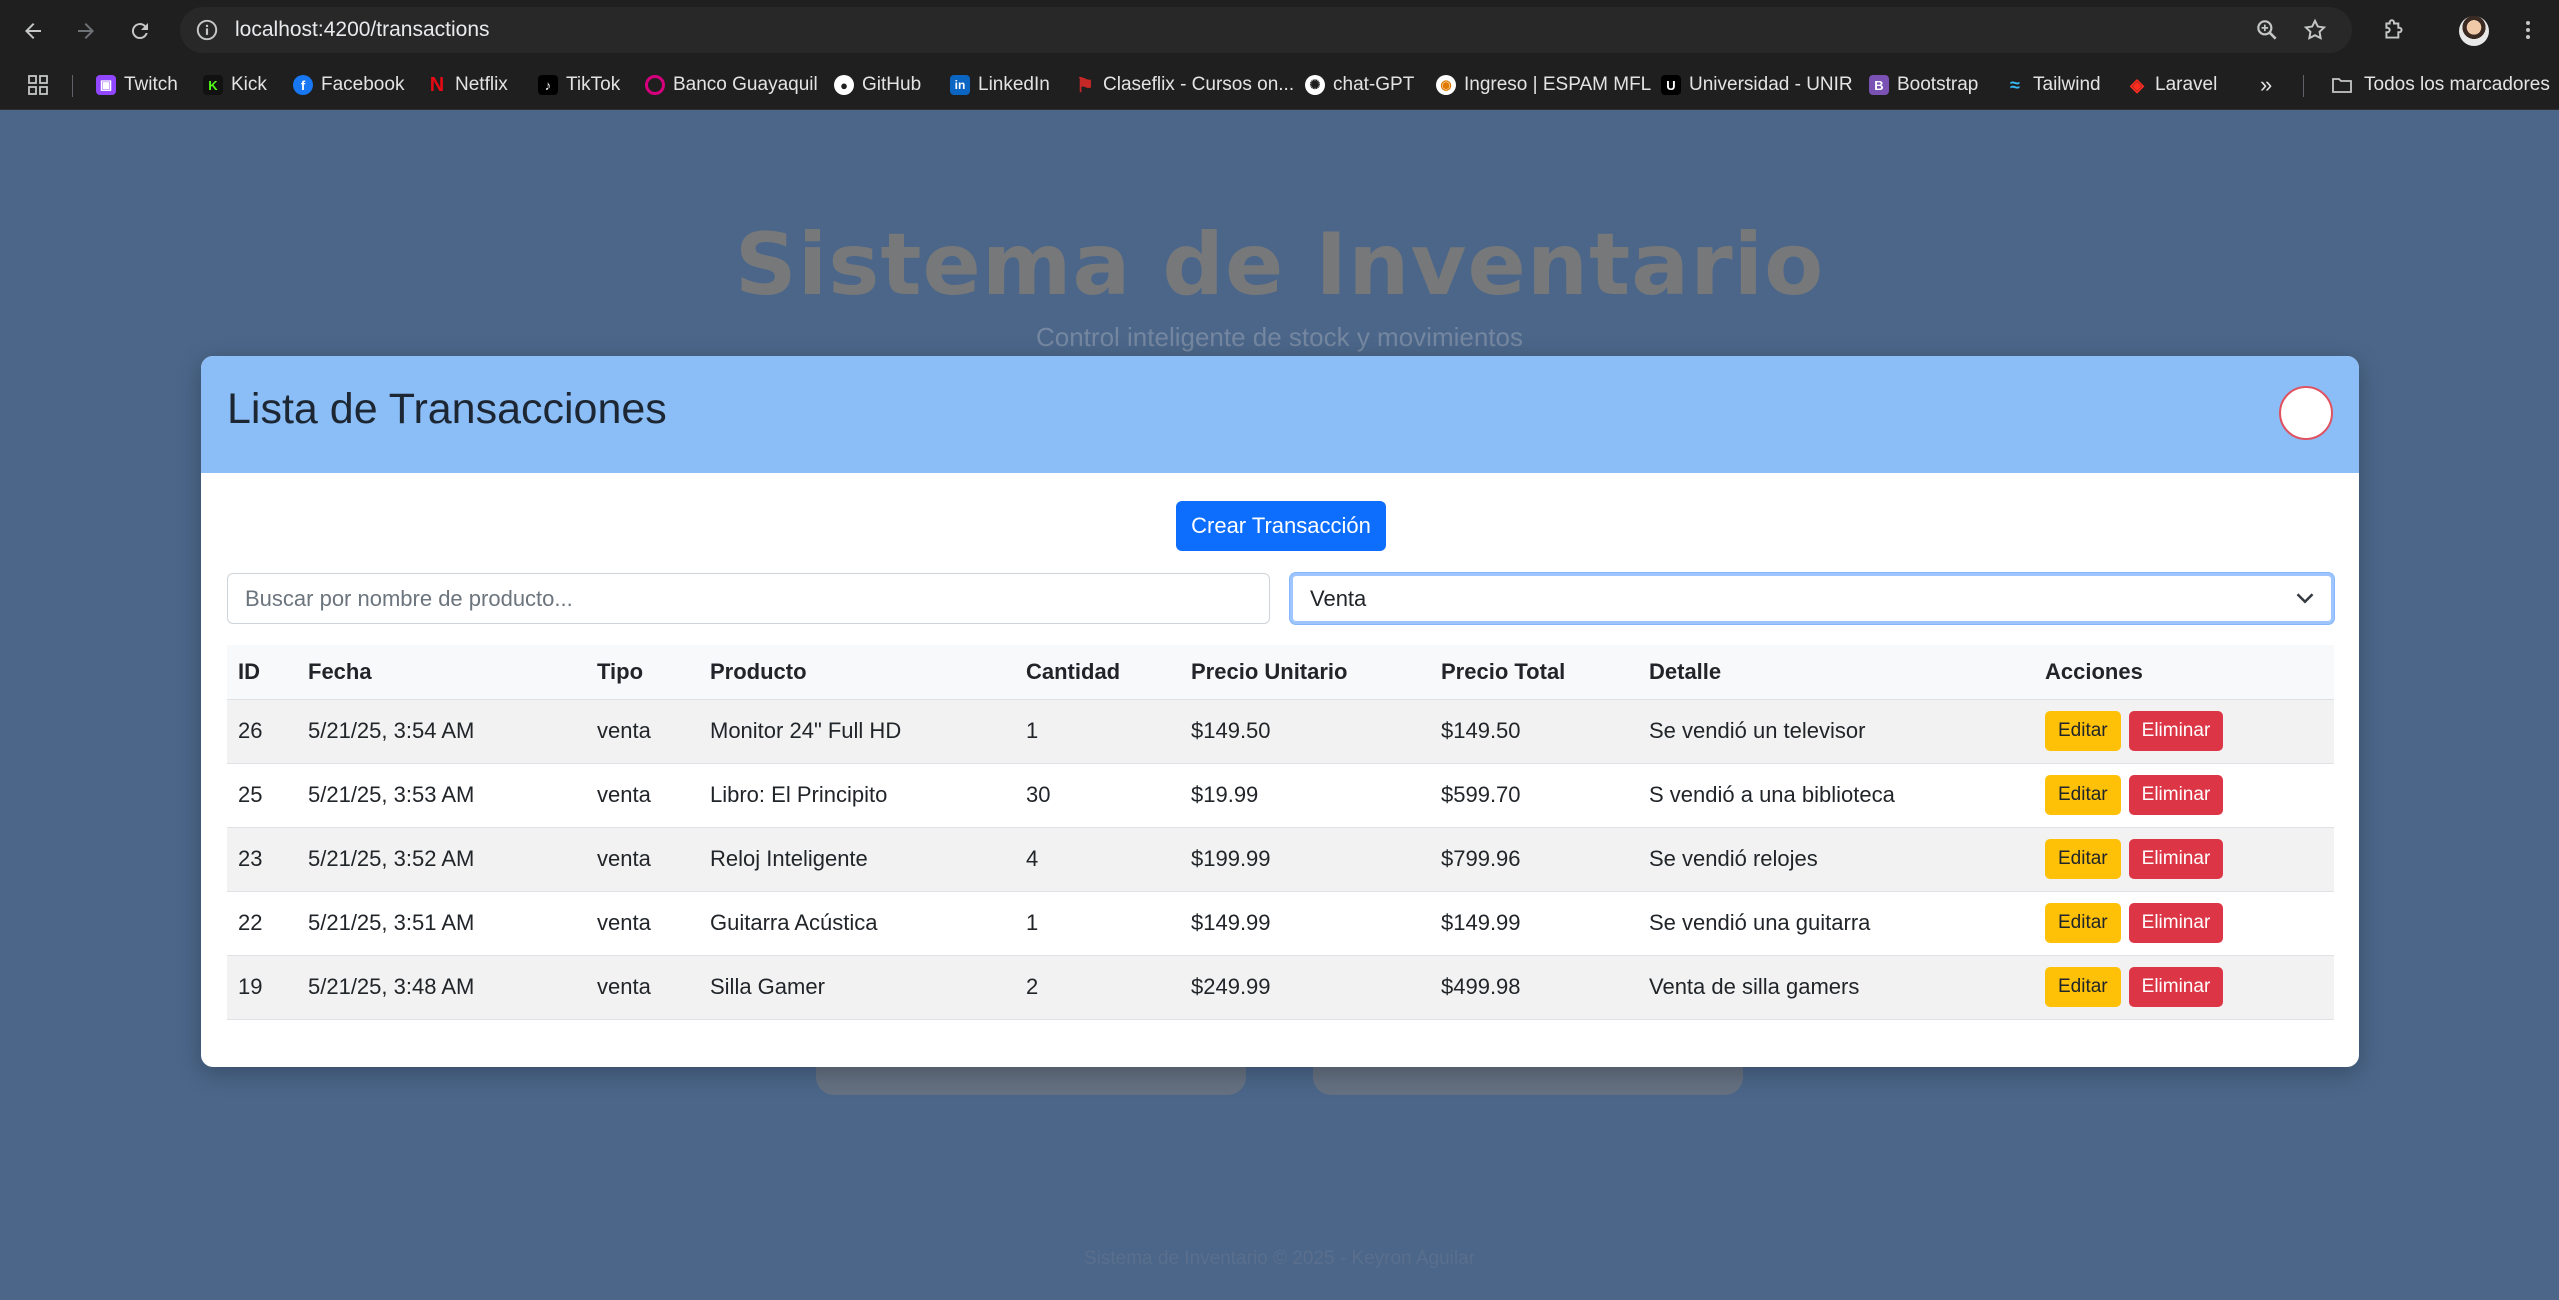 This screenshot has height=1300, width=2559. I want to click on chevron-down-icon, so click(2305, 598).